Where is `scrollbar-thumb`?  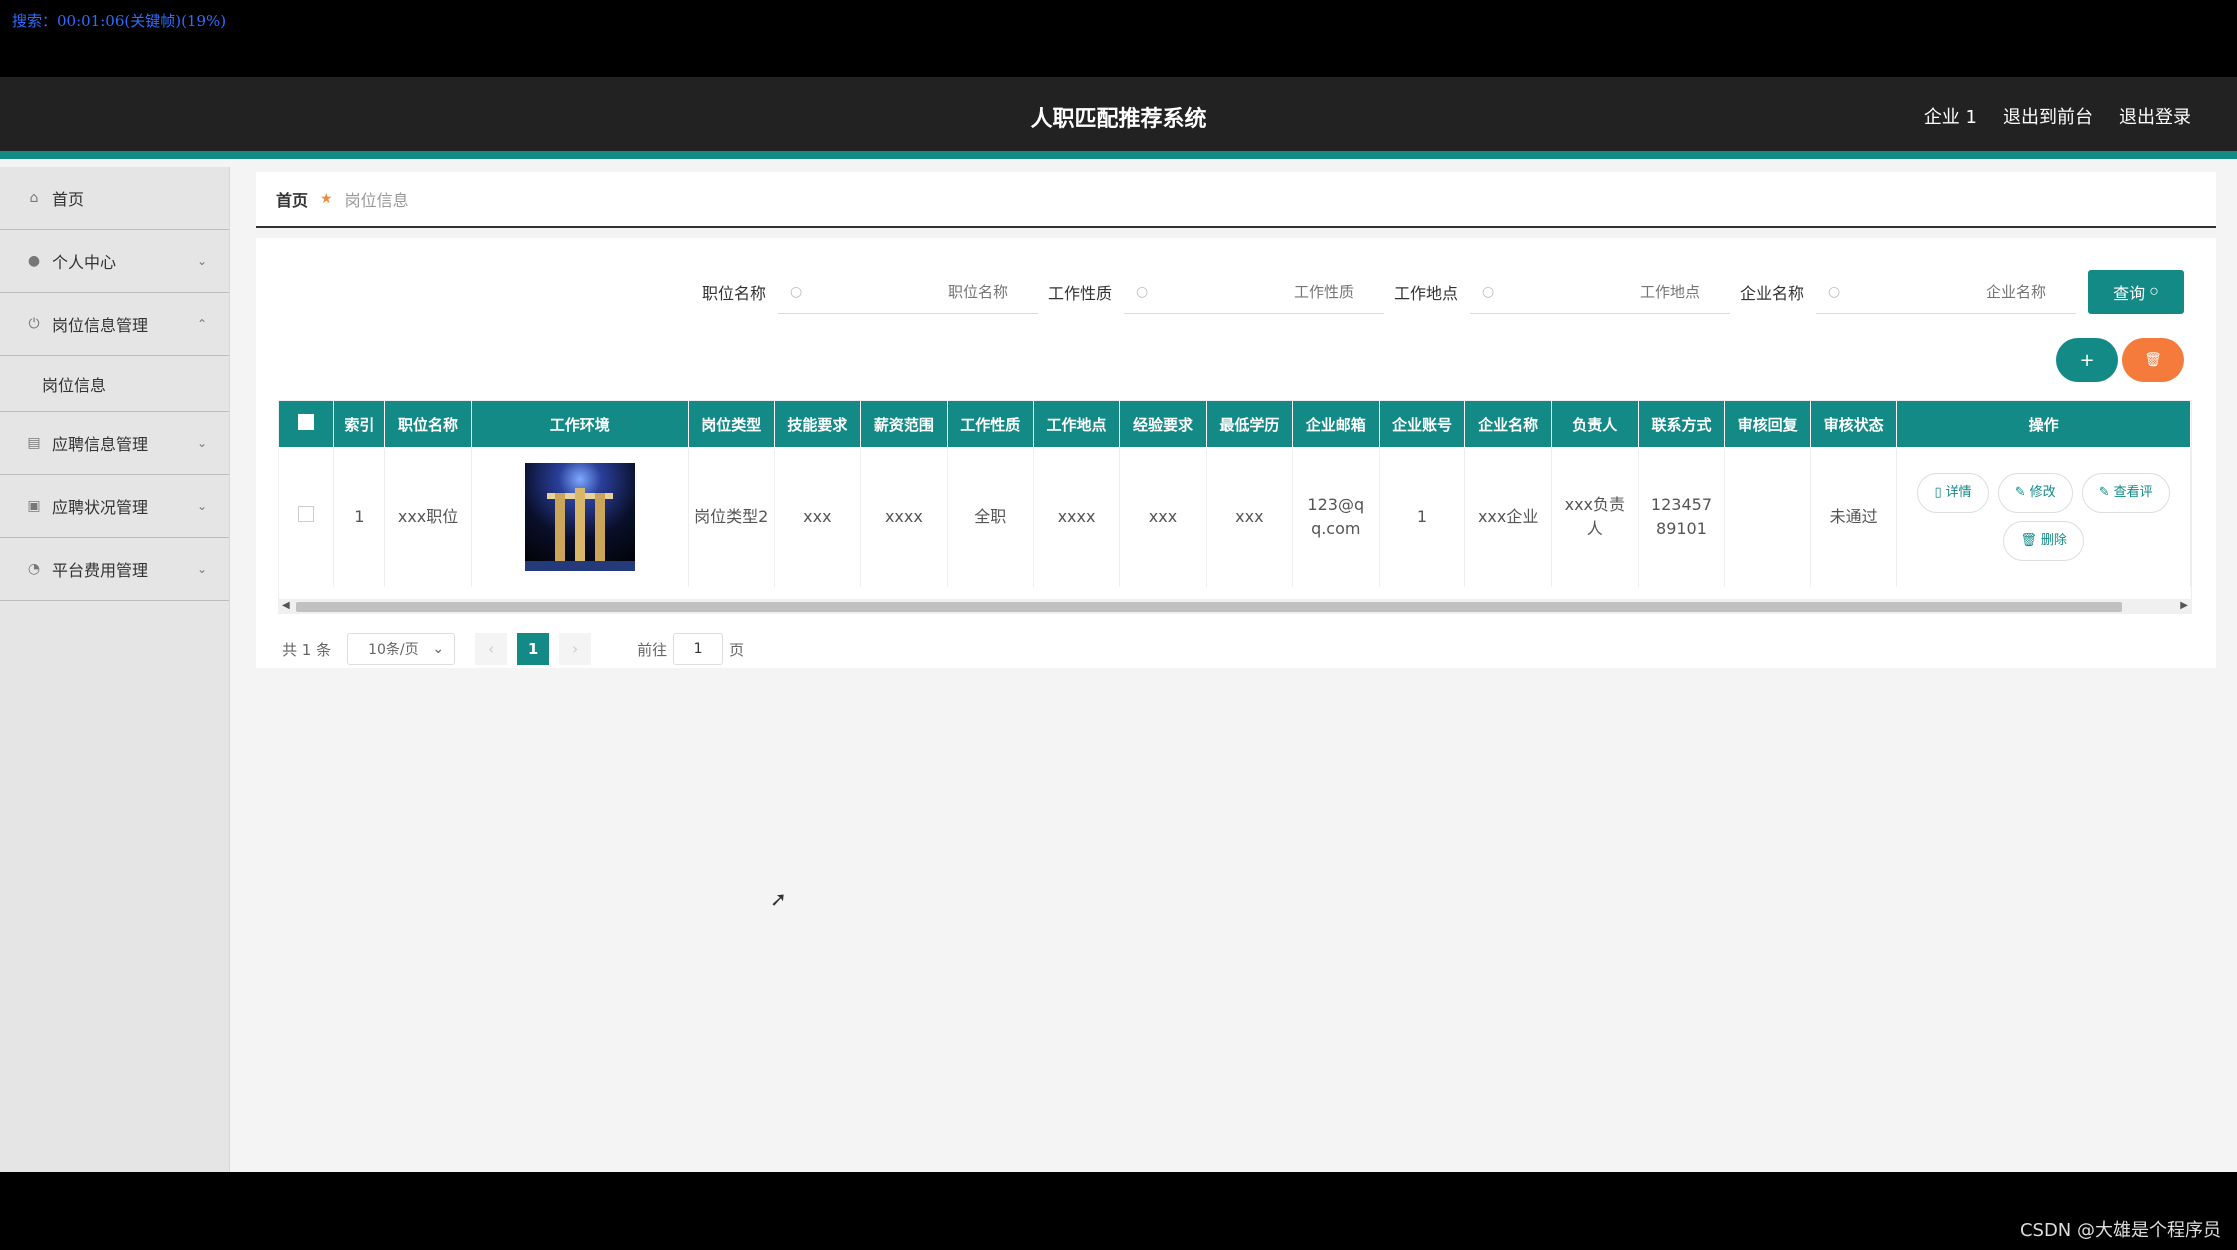 scrollbar-thumb is located at coordinates (1209, 607).